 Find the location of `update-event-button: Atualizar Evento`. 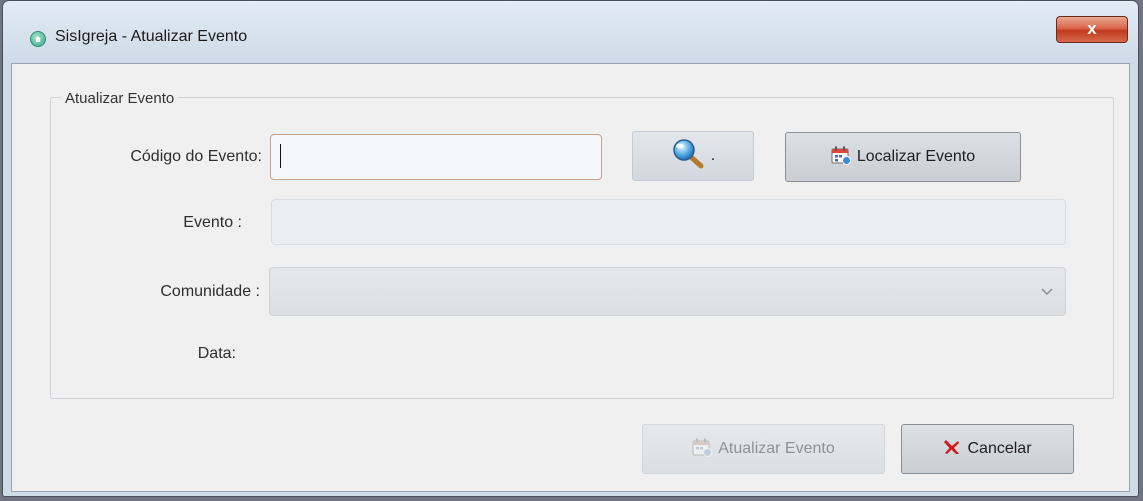

update-event-button: Atualizar Evento is located at coordinates (763, 449).